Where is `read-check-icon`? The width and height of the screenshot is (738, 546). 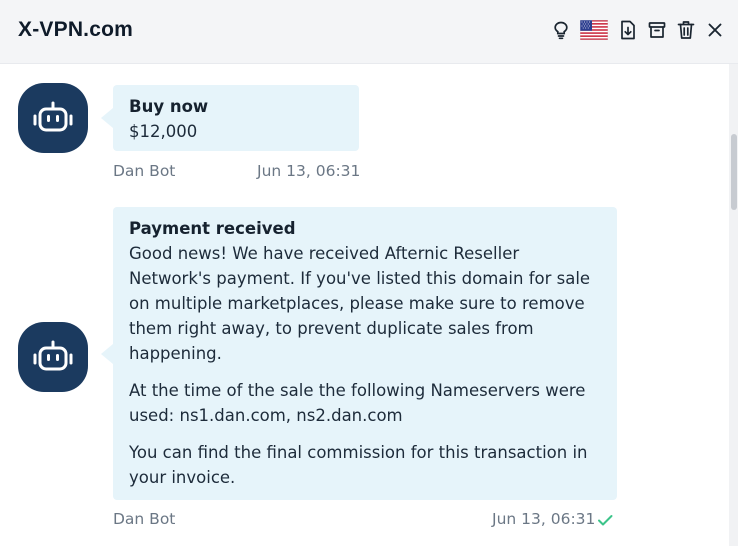 read-check-icon is located at coordinates (605, 519).